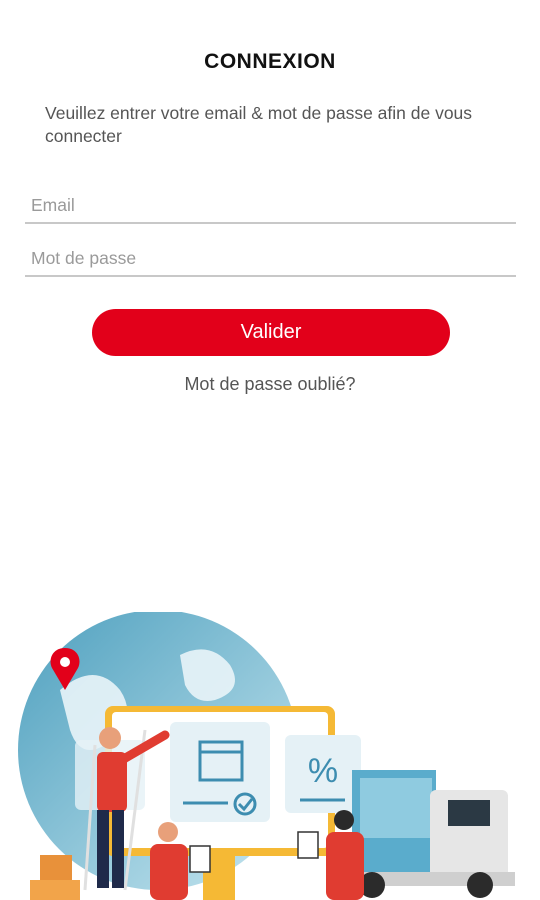 The image size is (540, 900). Describe the element at coordinates (266, 258) in the screenshot. I see `password-field` at that location.